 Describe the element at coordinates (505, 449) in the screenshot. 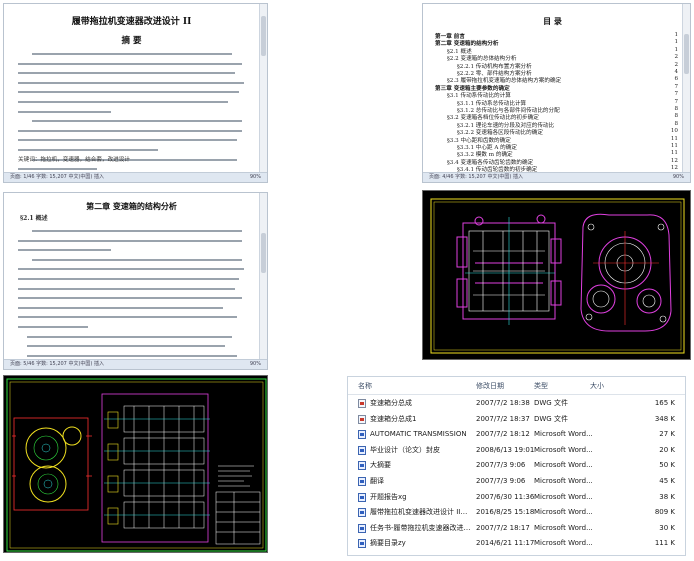

I see `file-date: 2008/6/13 19:01` at that location.